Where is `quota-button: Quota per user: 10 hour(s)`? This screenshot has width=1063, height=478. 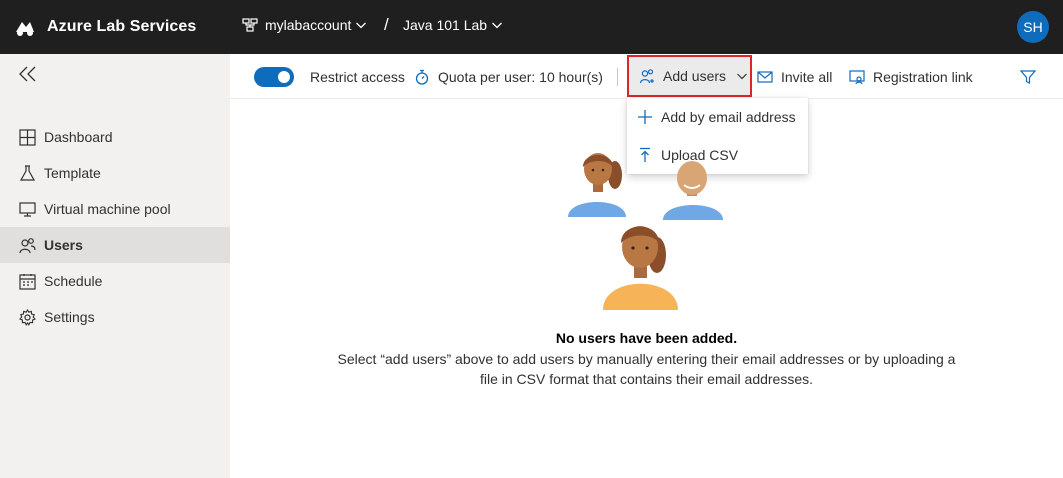
quota-button: Quota per user: 10 hour(s) is located at coordinates (508, 76).